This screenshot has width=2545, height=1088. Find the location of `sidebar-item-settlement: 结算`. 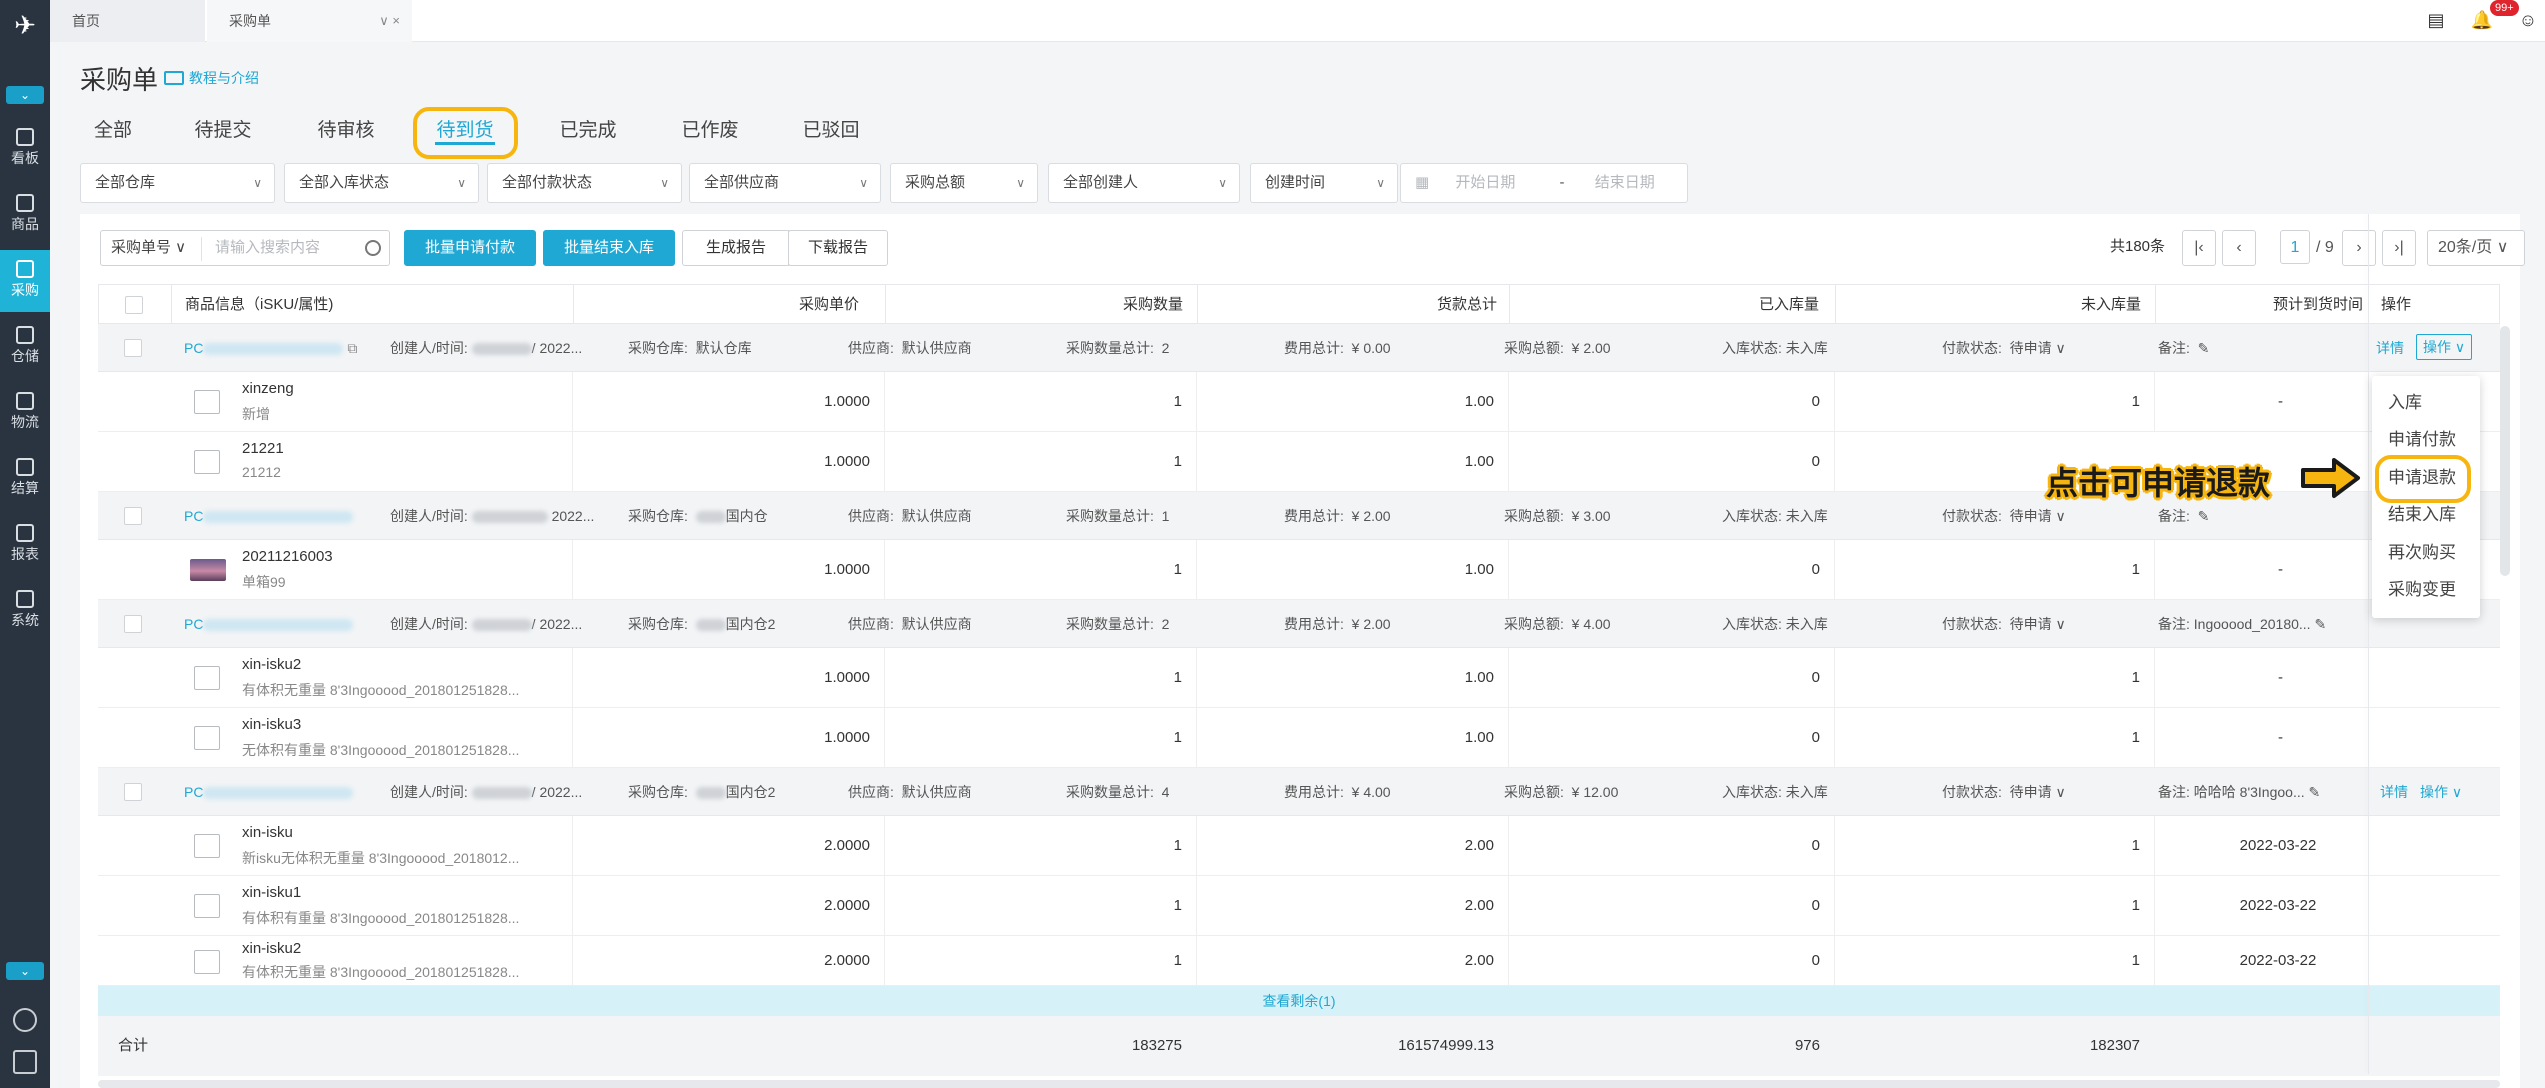

sidebar-item-settlement: 结算 is located at coordinates (25, 479).